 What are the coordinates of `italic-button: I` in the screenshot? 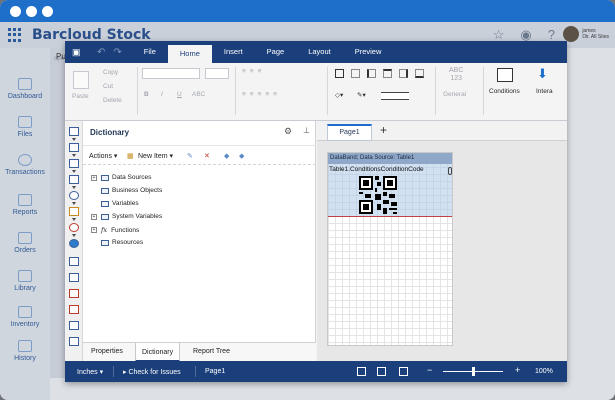 It's located at (162, 94).